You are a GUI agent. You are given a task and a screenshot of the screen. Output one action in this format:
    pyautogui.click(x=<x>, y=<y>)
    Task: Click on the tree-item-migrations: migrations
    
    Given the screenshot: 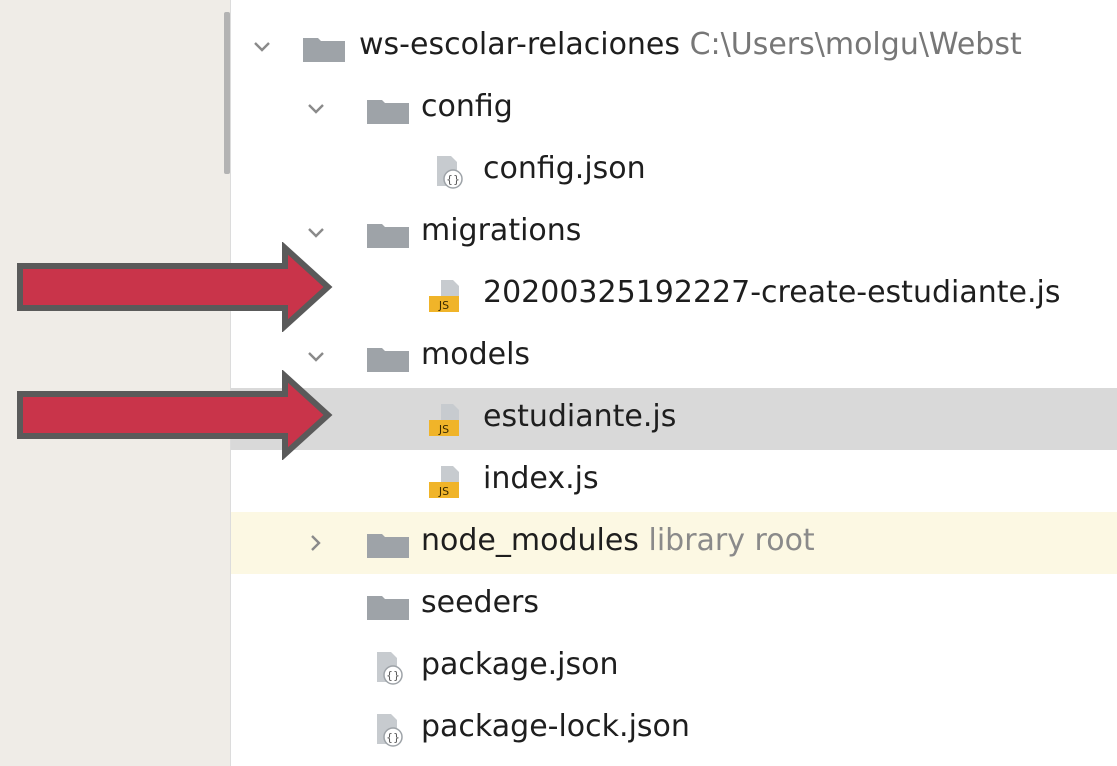 What is the action you would take?
    pyautogui.click(x=674, y=233)
    